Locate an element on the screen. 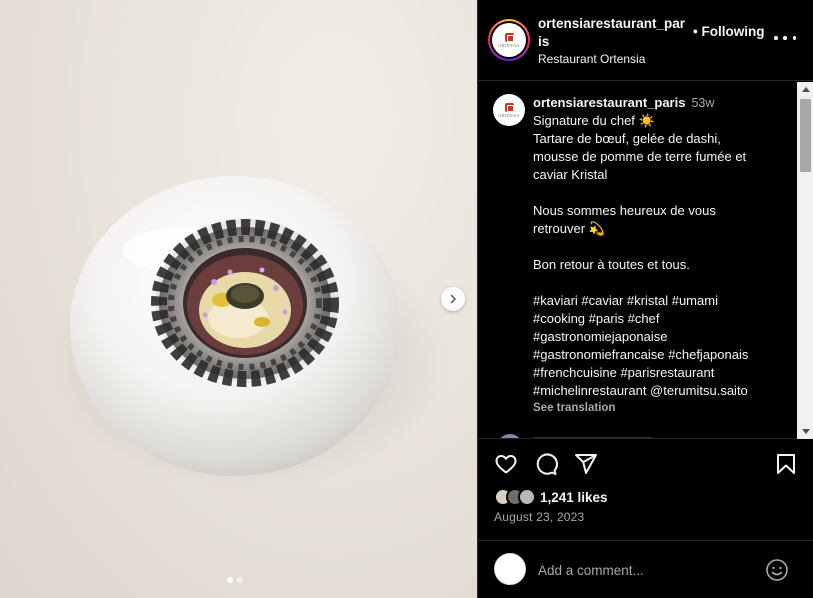  caption-line: #cooking #paris #chef is located at coordinates (596, 318).